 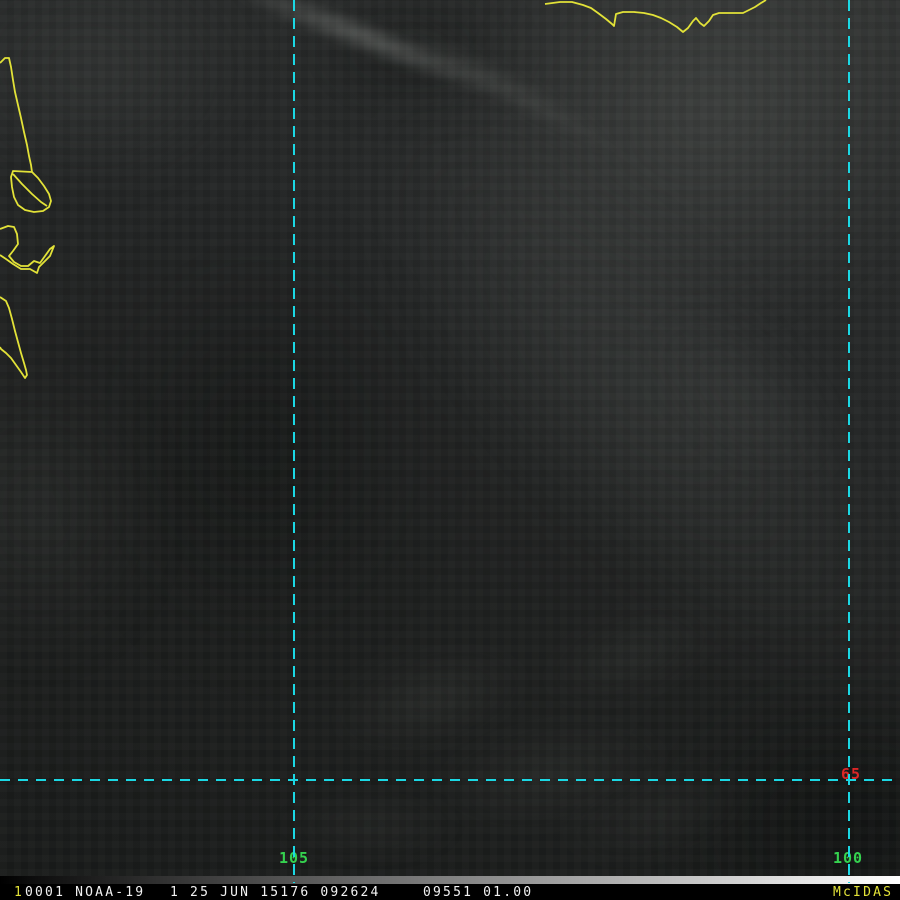 What do you see at coordinates (16, 115) in the screenshot?
I see `coastline-west-upper` at bounding box center [16, 115].